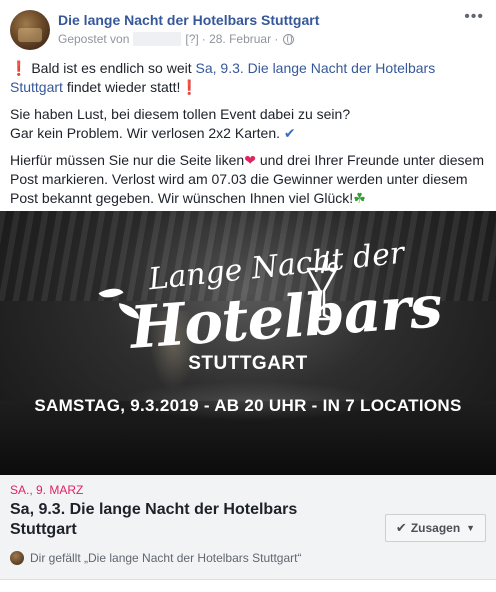 The height and width of the screenshot is (592, 496). Describe the element at coordinates (47, 490) in the screenshot. I see `event-date: SA., 9. MARZ` at that location.